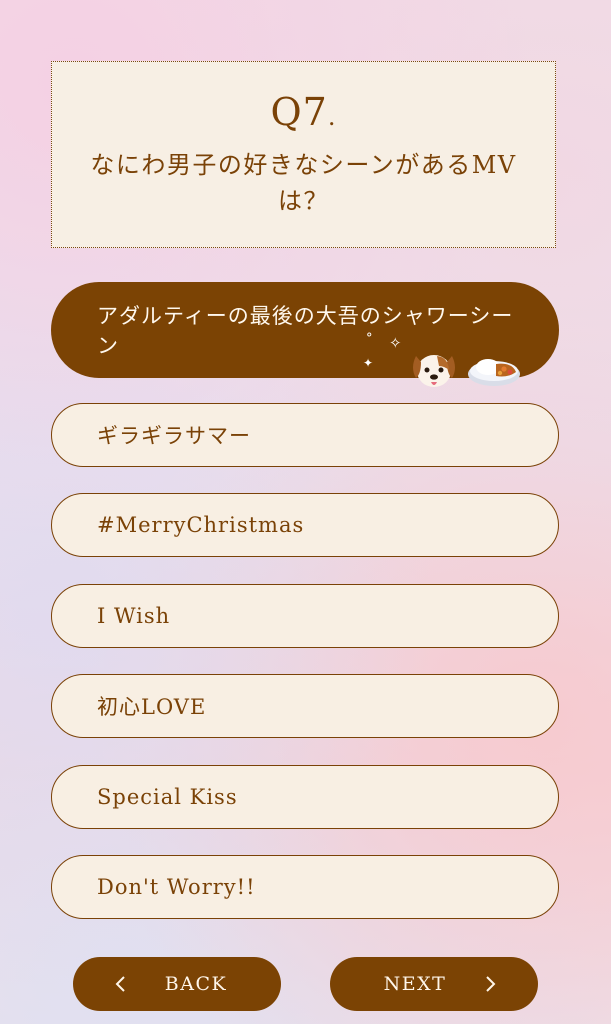 The width and height of the screenshot is (611, 1024). Describe the element at coordinates (176, 887) in the screenshot. I see `answer-option-label: Don't Worry!!` at that location.